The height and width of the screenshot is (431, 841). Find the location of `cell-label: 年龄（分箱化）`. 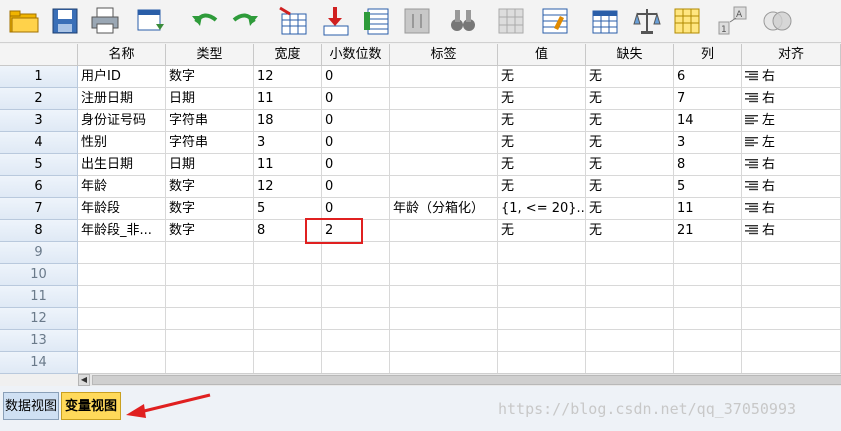

cell-label: 年龄（分箱化） is located at coordinates (444, 209).